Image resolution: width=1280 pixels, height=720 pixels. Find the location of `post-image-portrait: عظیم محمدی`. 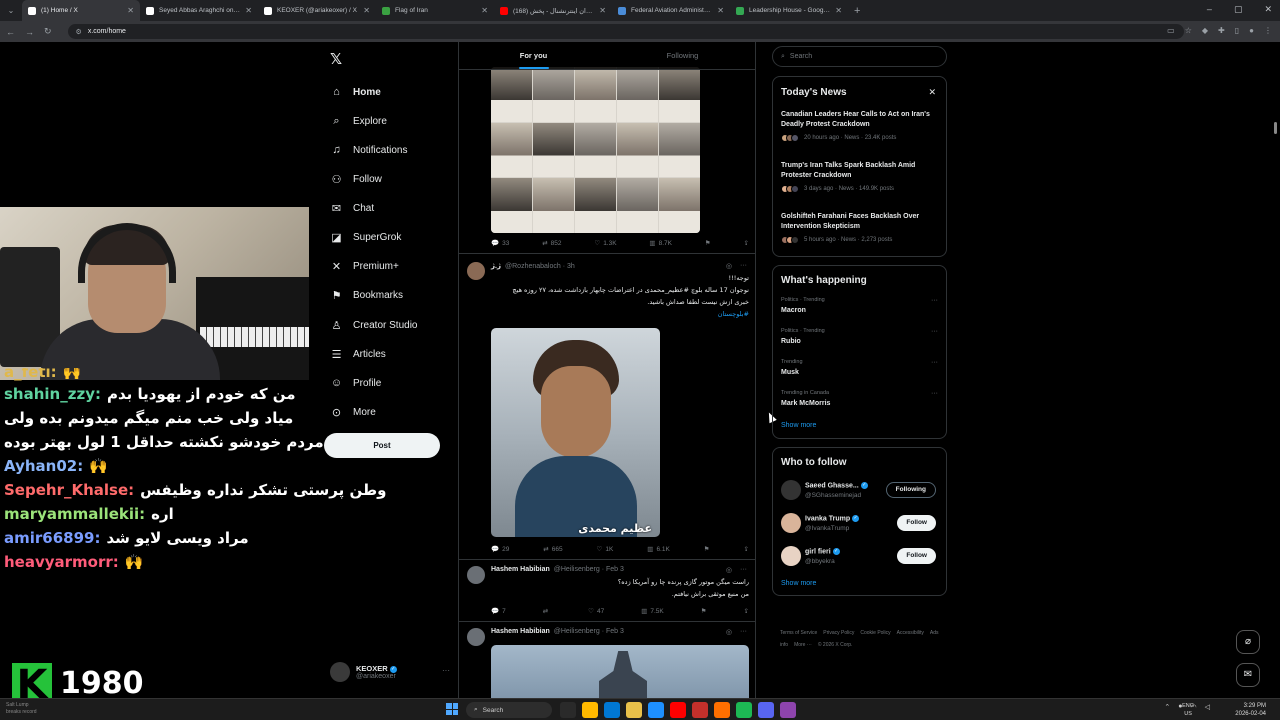

post-image-portrait: عظیم محمدی is located at coordinates (575, 432).